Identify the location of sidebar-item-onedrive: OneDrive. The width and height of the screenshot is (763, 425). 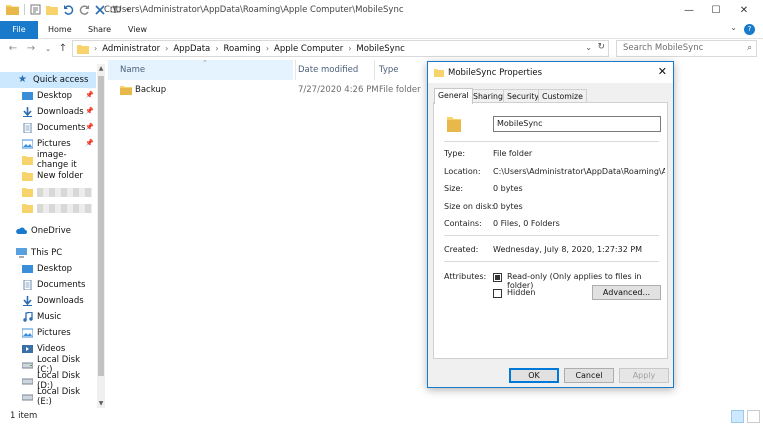
(48, 231).